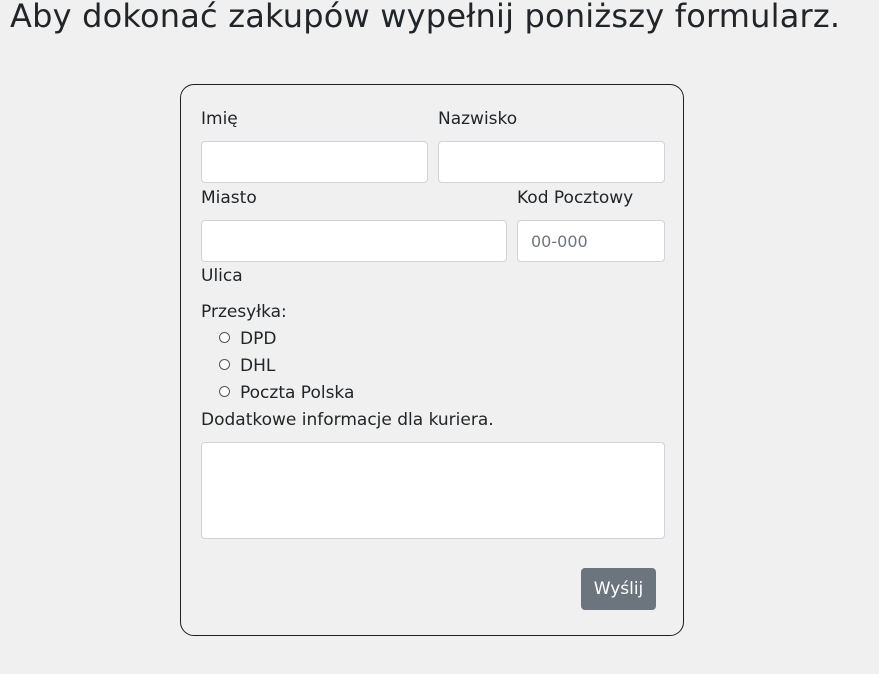  I want to click on shipping-radio-poczta-polska, so click(224, 391).